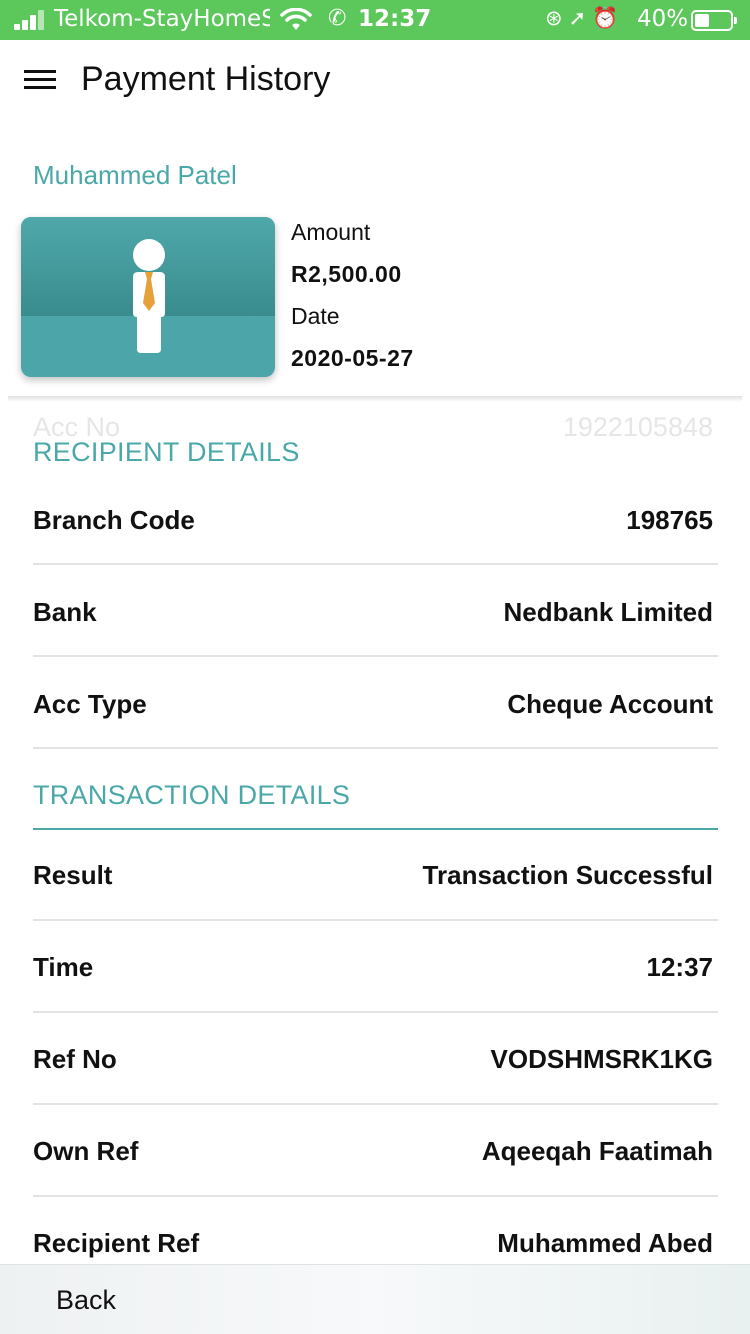 This screenshot has width=750, height=1334. I want to click on row-value: 198765, so click(669, 520).